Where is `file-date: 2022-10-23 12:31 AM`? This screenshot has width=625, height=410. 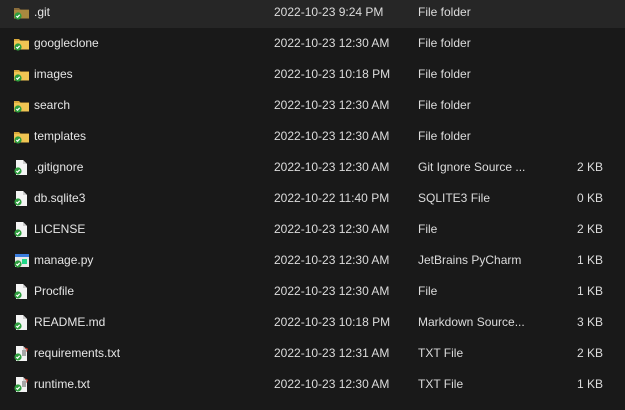 file-date: 2022-10-23 12:31 AM is located at coordinates (332, 353).